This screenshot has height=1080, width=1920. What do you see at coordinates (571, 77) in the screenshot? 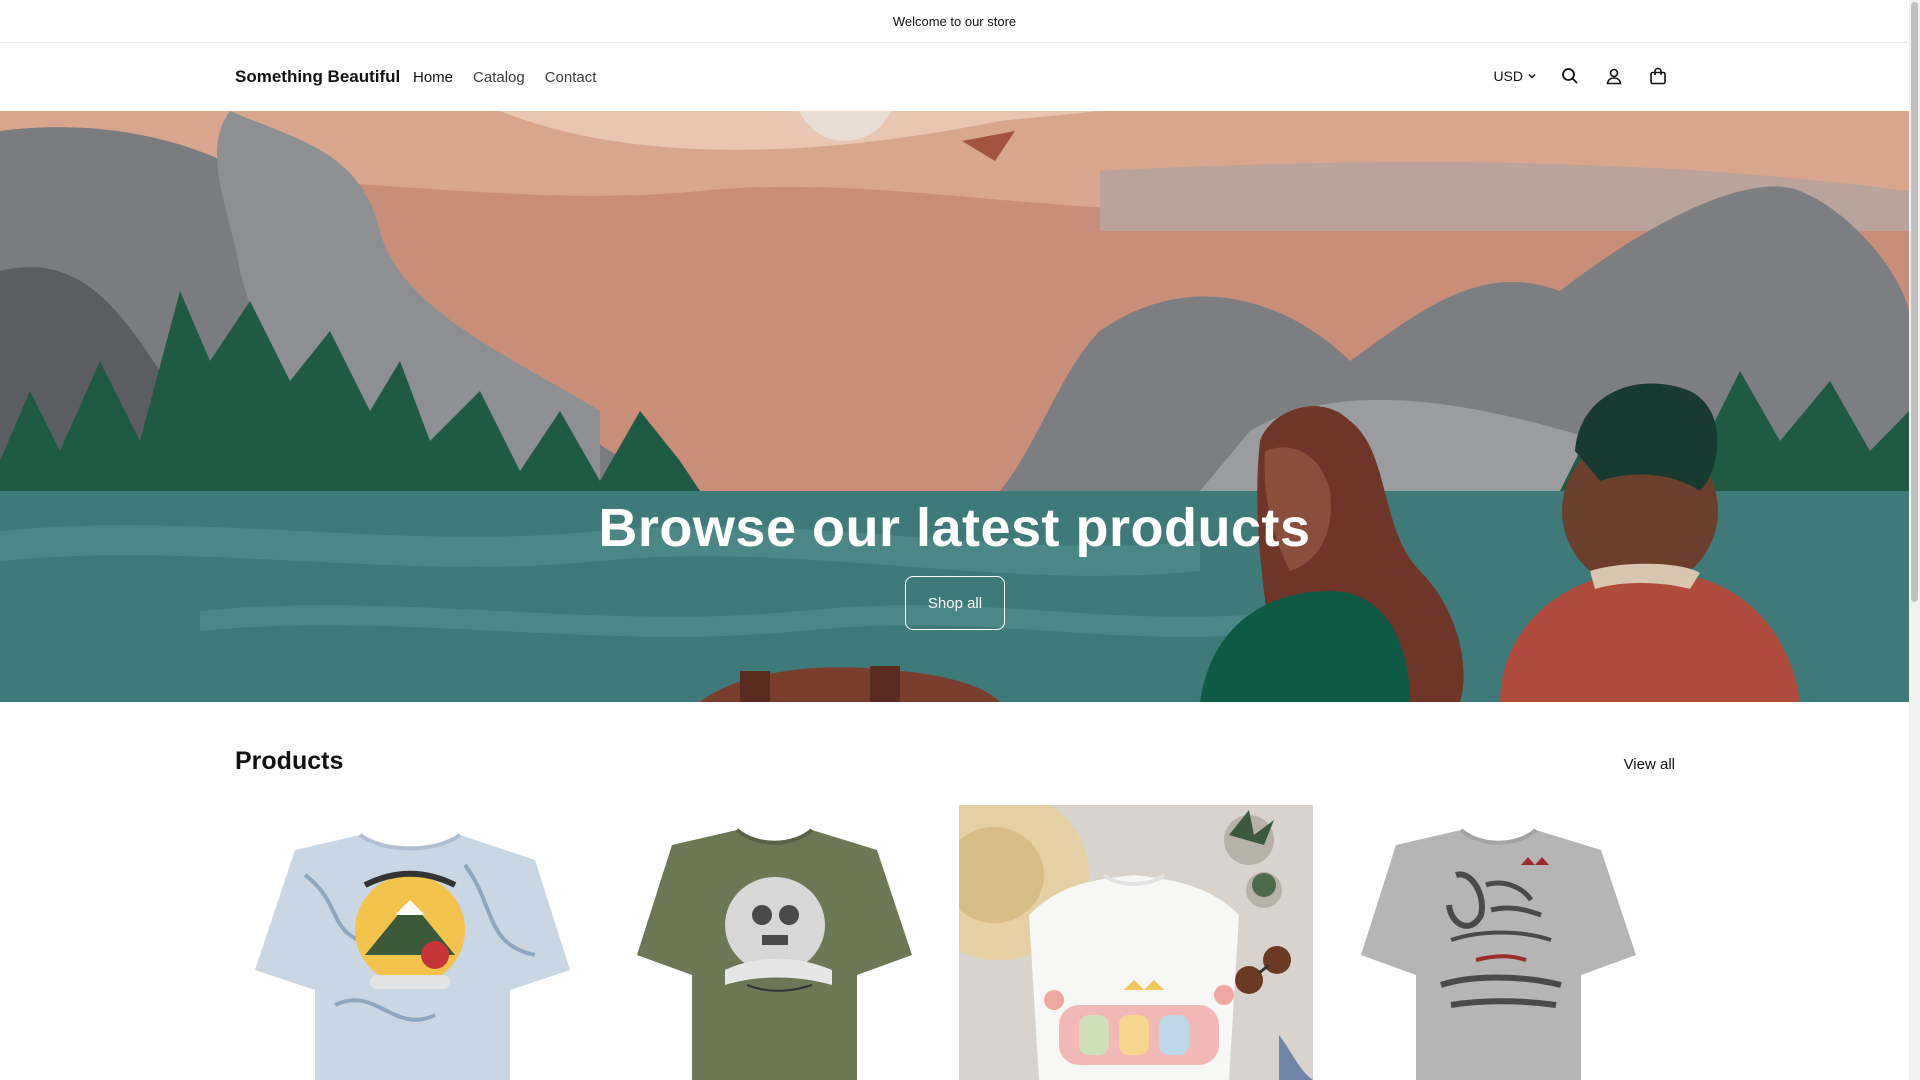
I see `nav-contact: Contact` at bounding box center [571, 77].